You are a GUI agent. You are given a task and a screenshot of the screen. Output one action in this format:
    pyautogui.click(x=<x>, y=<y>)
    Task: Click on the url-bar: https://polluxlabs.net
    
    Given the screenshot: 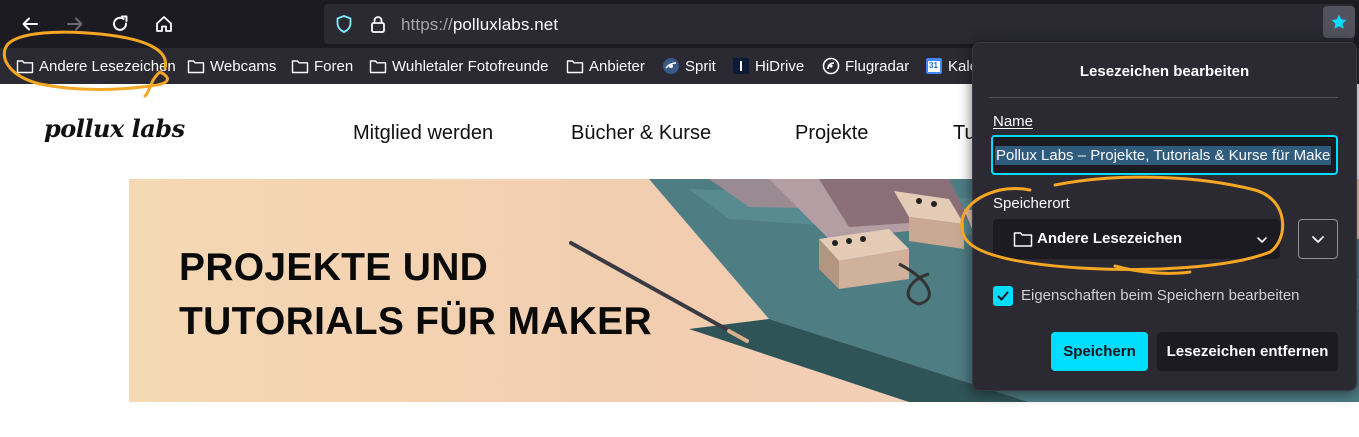 What is the action you would take?
    pyautogui.click(x=839, y=24)
    